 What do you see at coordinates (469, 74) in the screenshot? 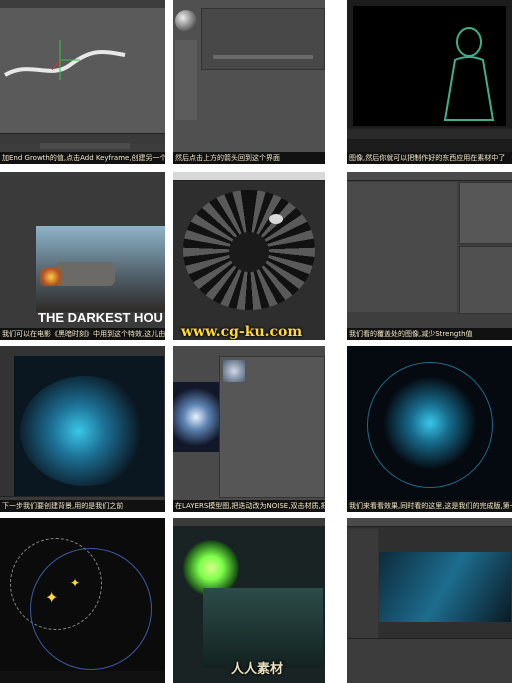
I see `particle-figure` at bounding box center [469, 74].